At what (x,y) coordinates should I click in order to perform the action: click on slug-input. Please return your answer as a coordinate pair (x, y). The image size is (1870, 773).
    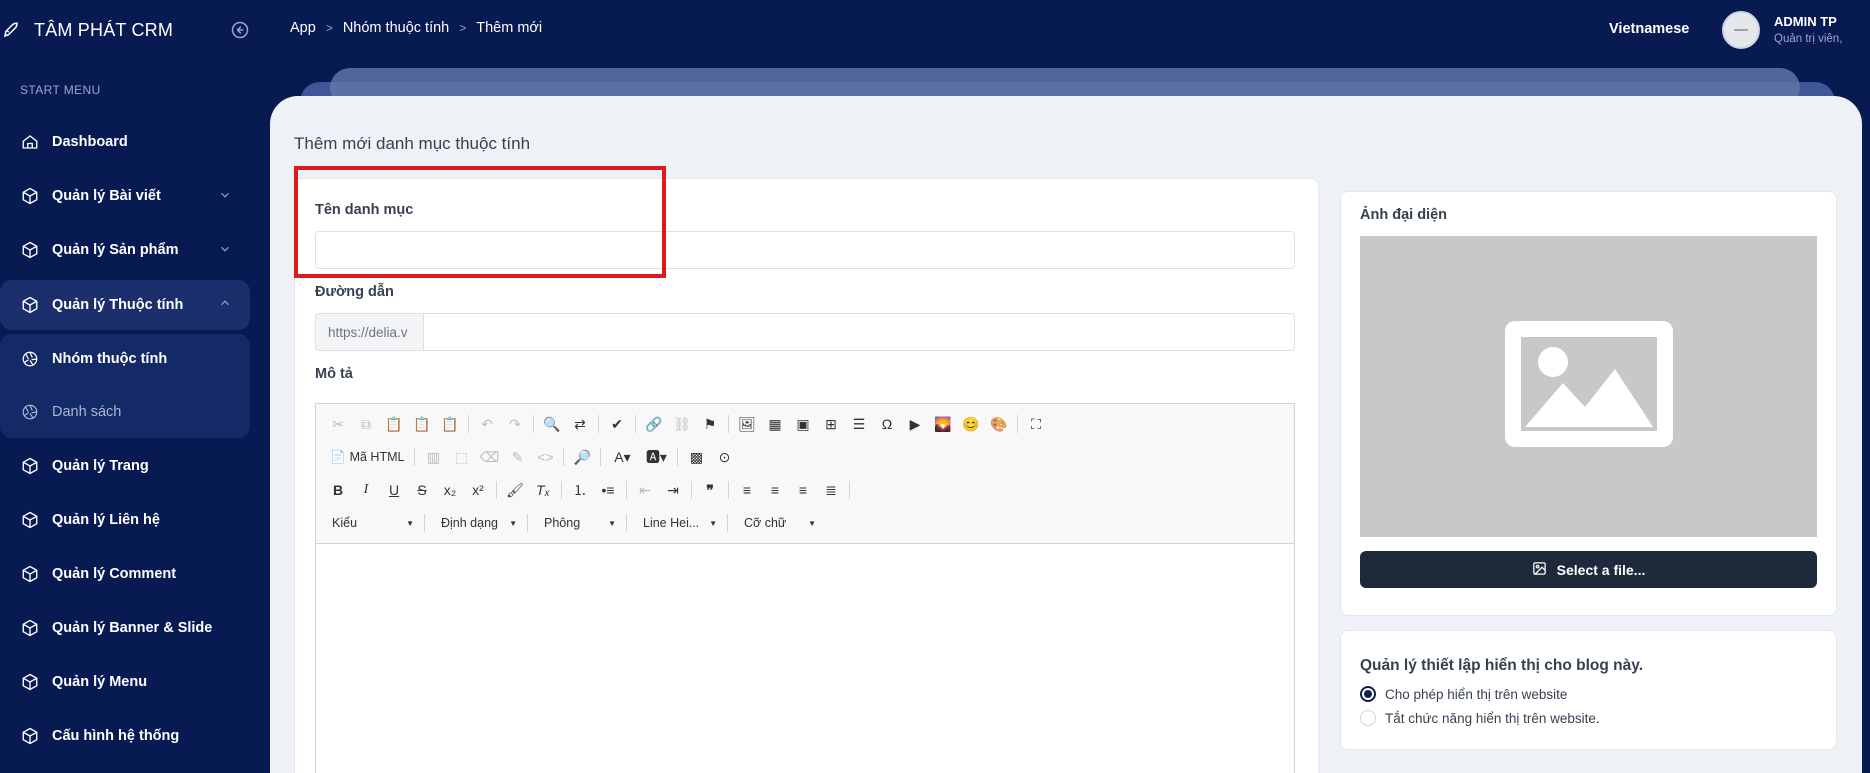
    Looking at the image, I should click on (859, 332).